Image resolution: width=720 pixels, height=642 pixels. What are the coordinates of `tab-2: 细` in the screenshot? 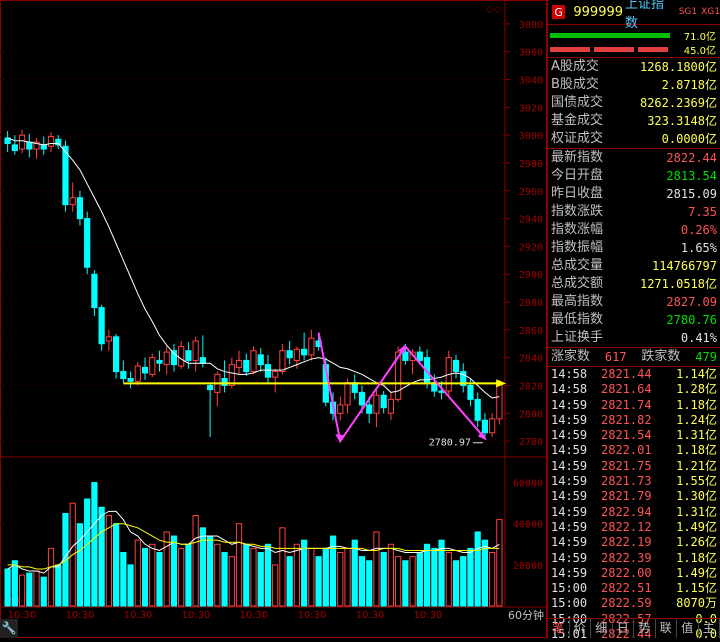 It's located at (602, 628).